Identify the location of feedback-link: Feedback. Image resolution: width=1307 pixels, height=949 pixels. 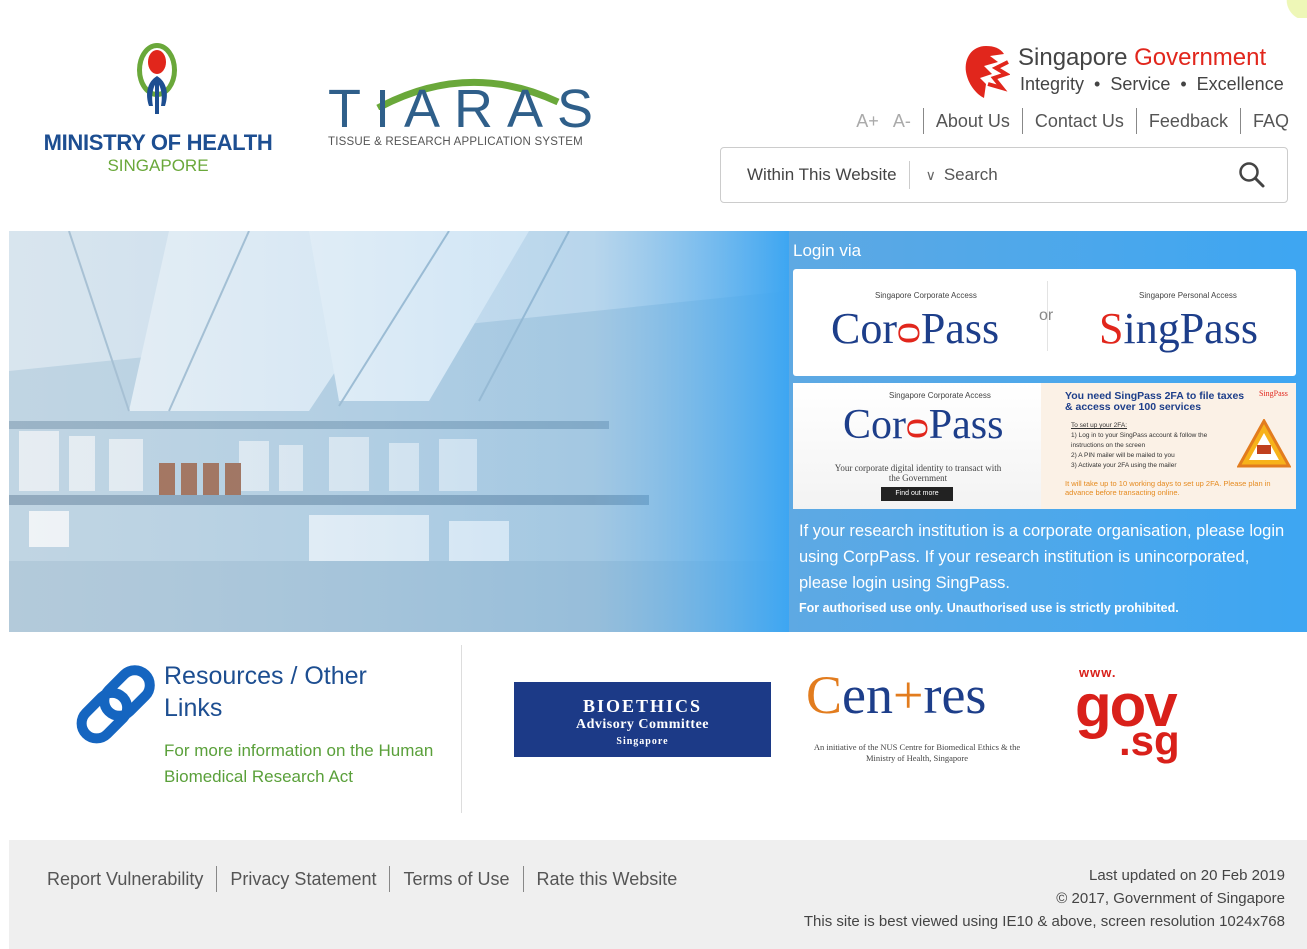
(1188, 121).